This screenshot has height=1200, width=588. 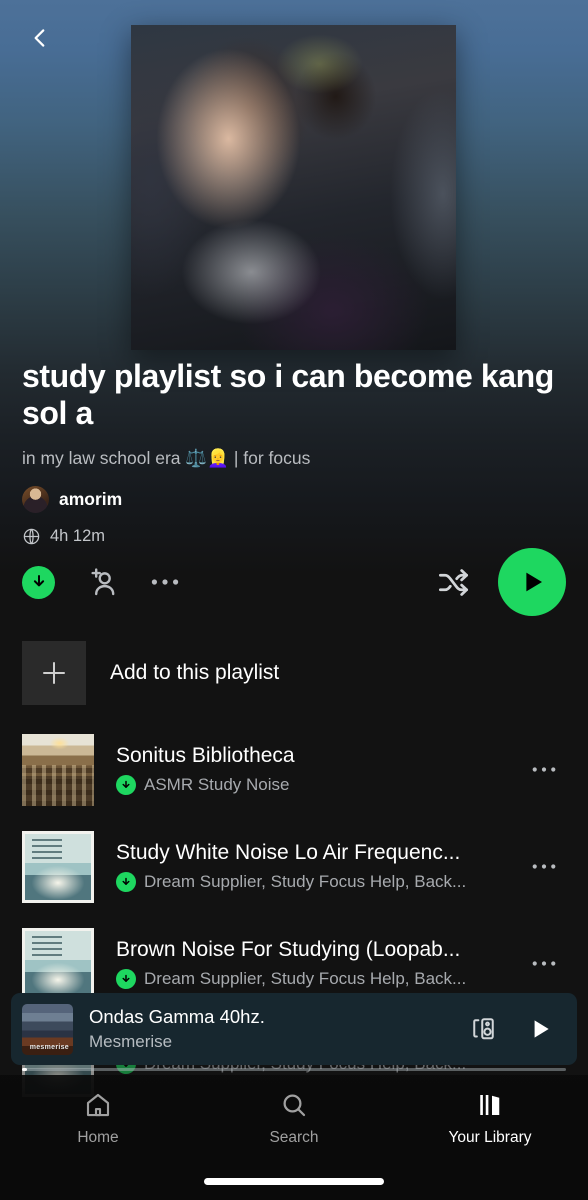 I want to click on library-icon, so click(x=490, y=1105).